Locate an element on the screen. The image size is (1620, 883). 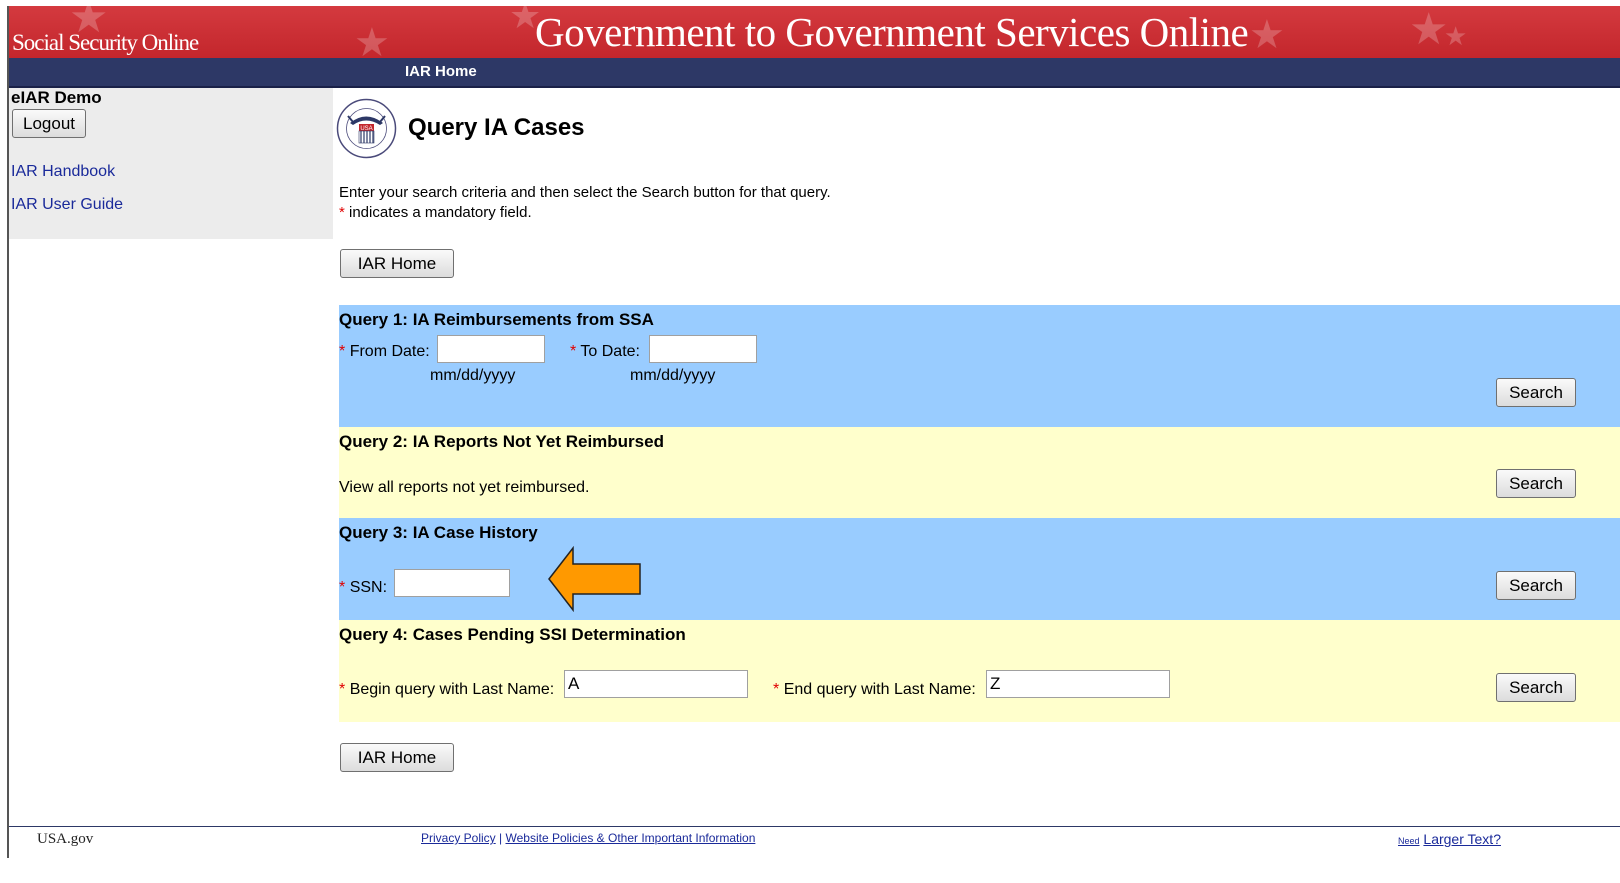
brand-name: Social Security Online is located at coordinates (105, 43).